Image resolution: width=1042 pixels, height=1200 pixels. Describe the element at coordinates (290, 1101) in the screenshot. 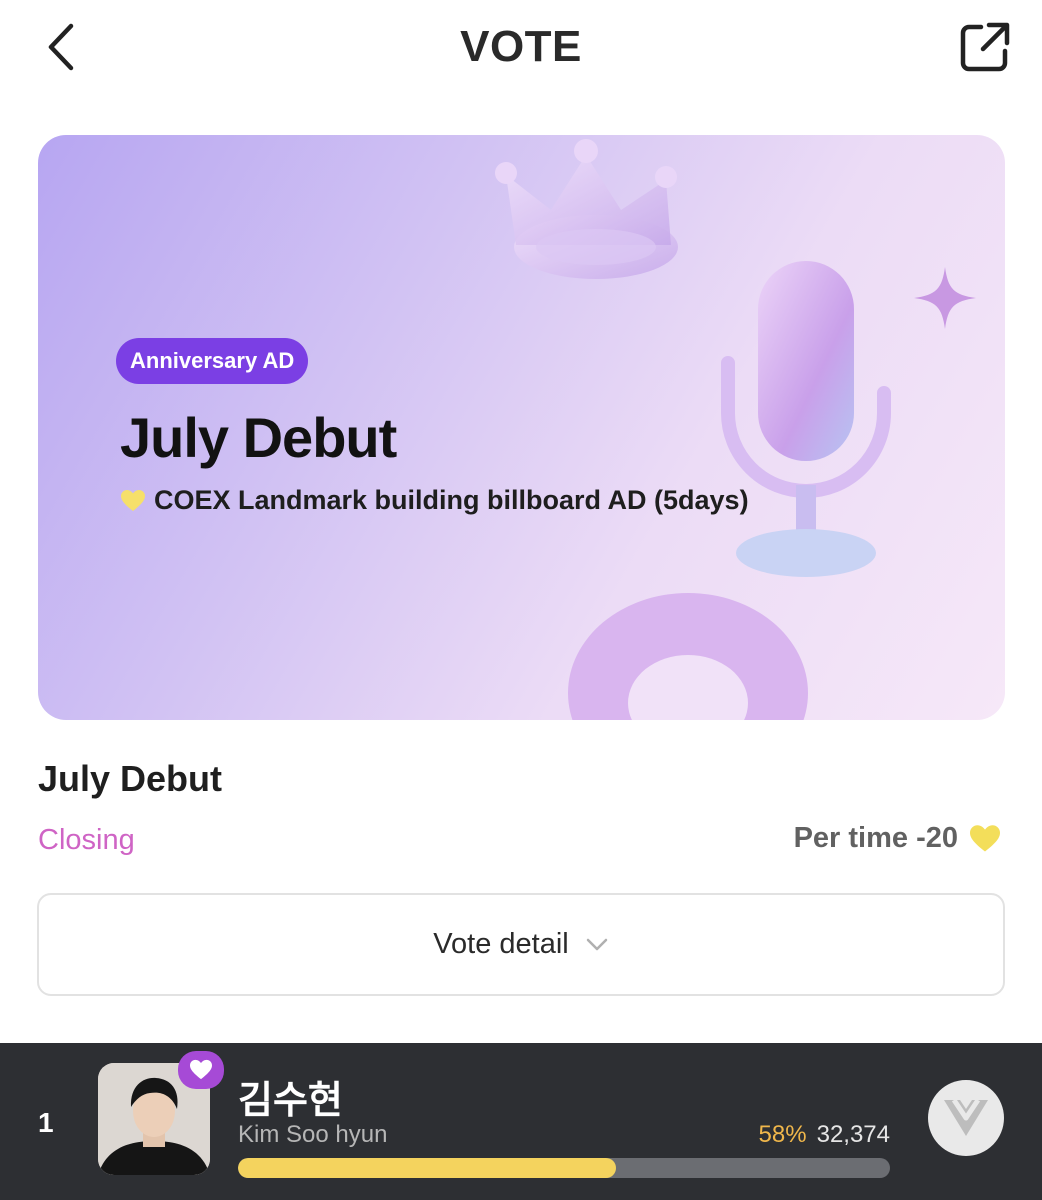

I see `candidate-name-korean: 김수현` at that location.